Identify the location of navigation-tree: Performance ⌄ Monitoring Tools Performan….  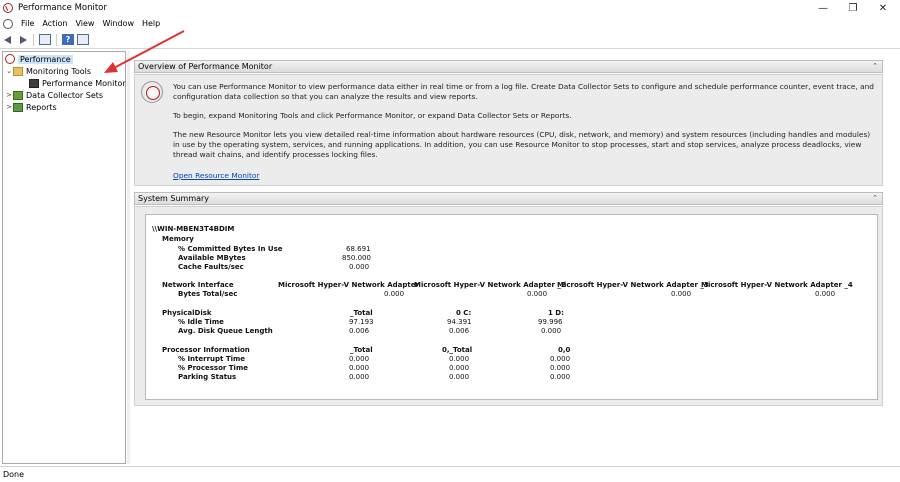
(64, 257).